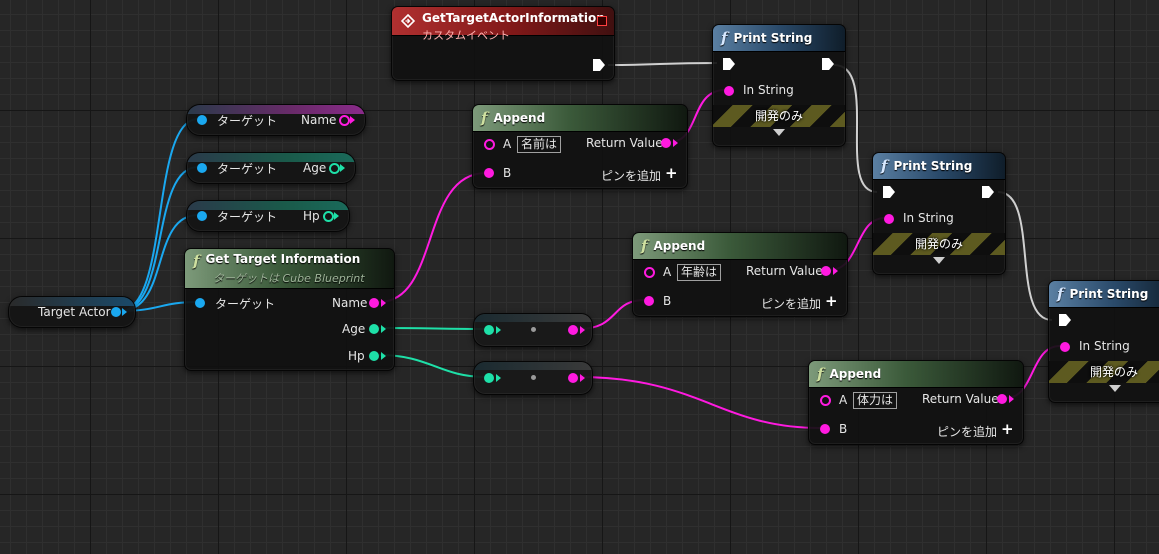 Image resolution: width=1159 pixels, height=554 pixels. Describe the element at coordinates (315, 168) in the screenshot. I see `age-out-label: Age` at that location.